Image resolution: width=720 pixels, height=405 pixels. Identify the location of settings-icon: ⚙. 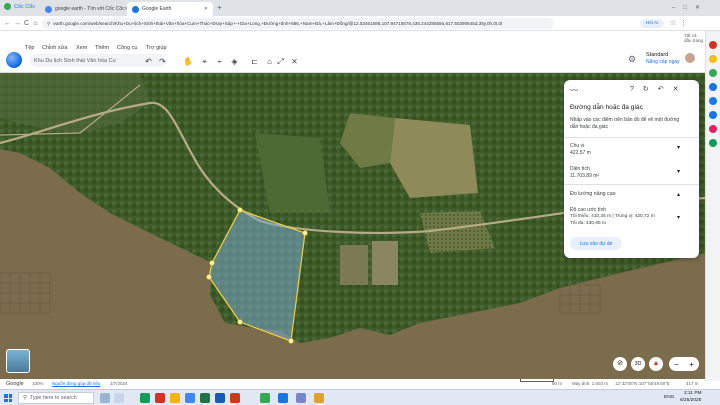
(632, 59).